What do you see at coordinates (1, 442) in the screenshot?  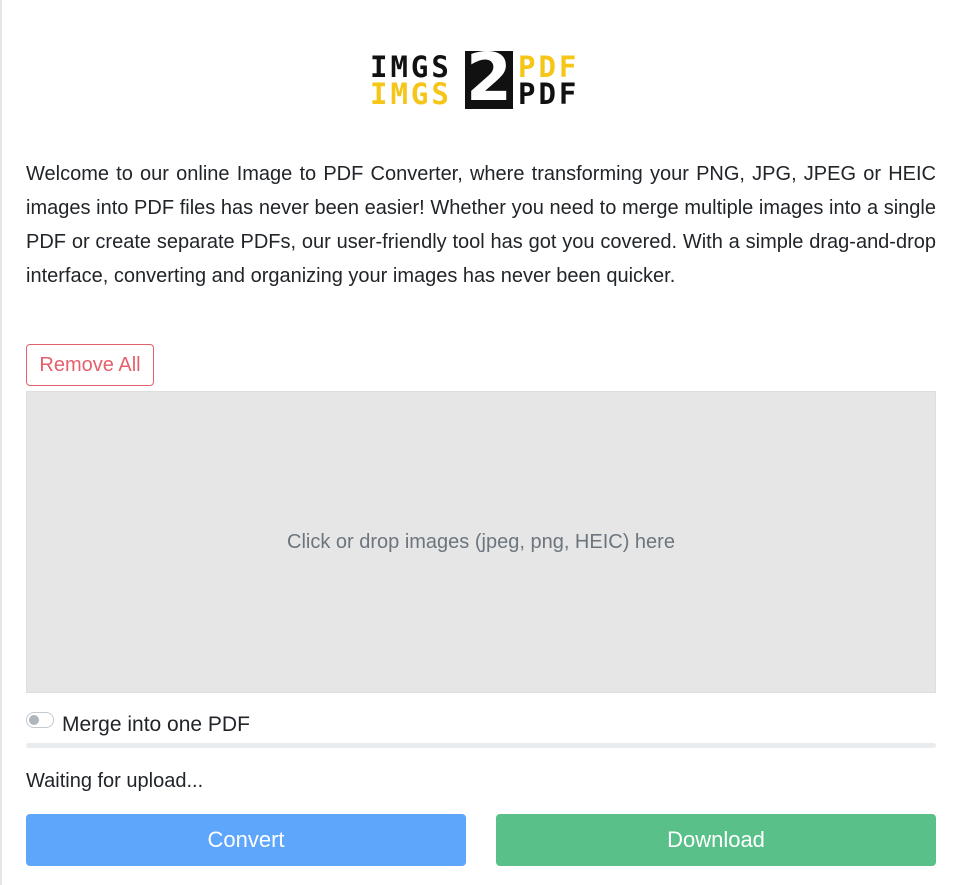 I see `page-left-border` at bounding box center [1, 442].